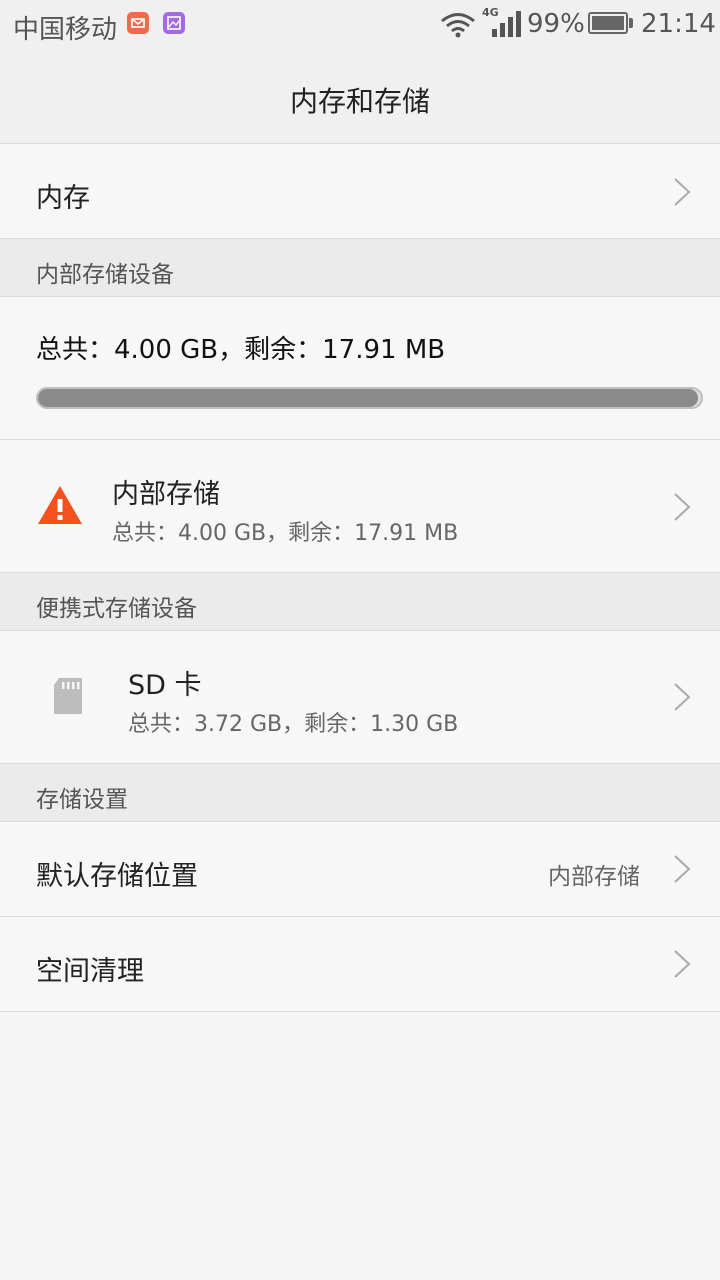 The image size is (720, 1280). I want to click on memory-row: 内存, so click(360, 191).